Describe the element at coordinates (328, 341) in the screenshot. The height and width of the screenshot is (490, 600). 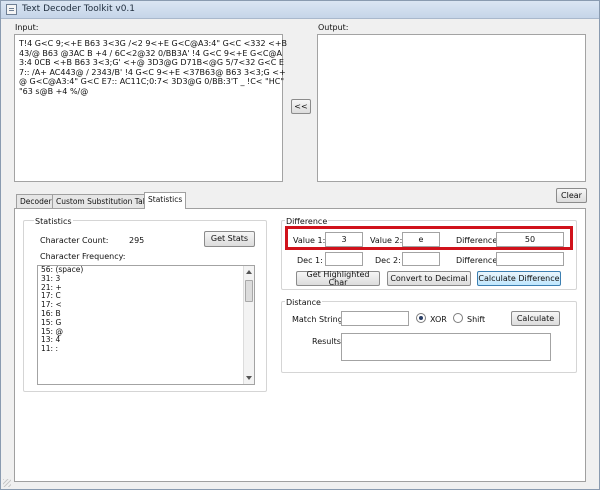
I see `results-label: Results:` at that location.